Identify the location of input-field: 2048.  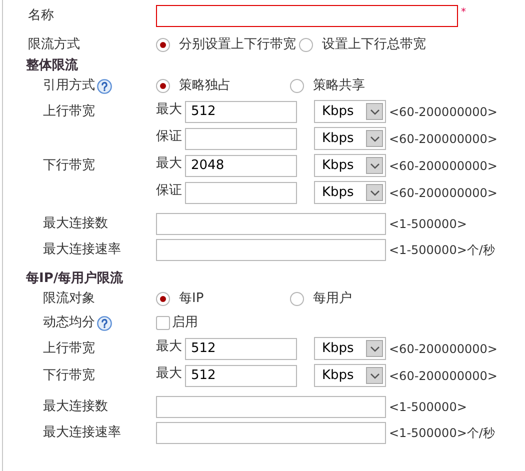
(241, 165).